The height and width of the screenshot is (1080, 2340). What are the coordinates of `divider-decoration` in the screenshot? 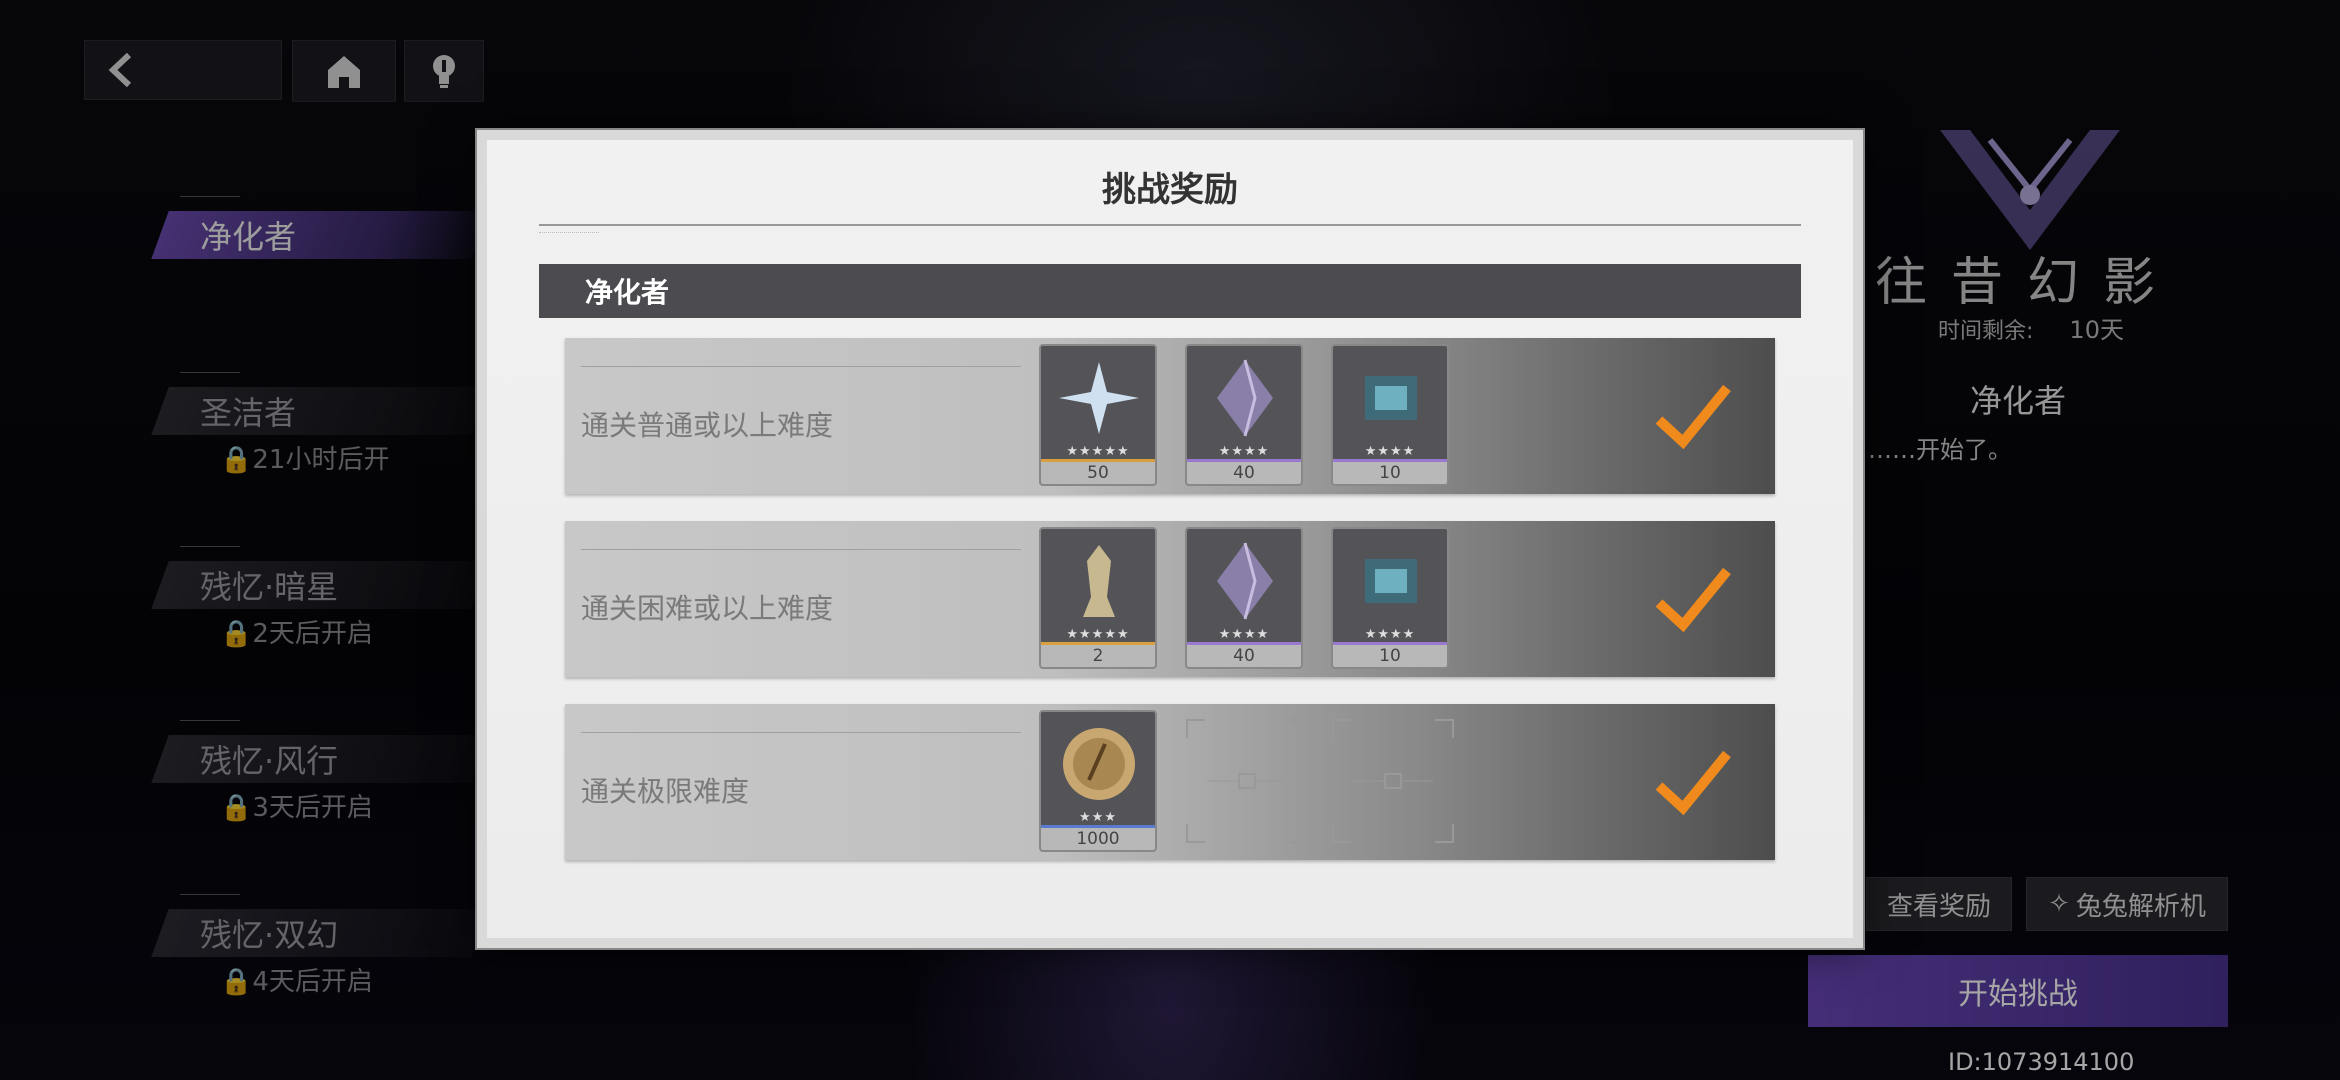 It's located at (569, 234).